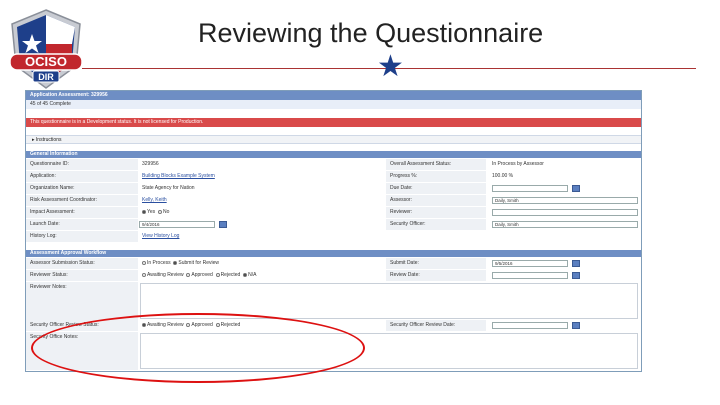  Describe the element at coordinates (177, 224) in the screenshot. I see `launch-date-input: 9/4/2016` at that location.